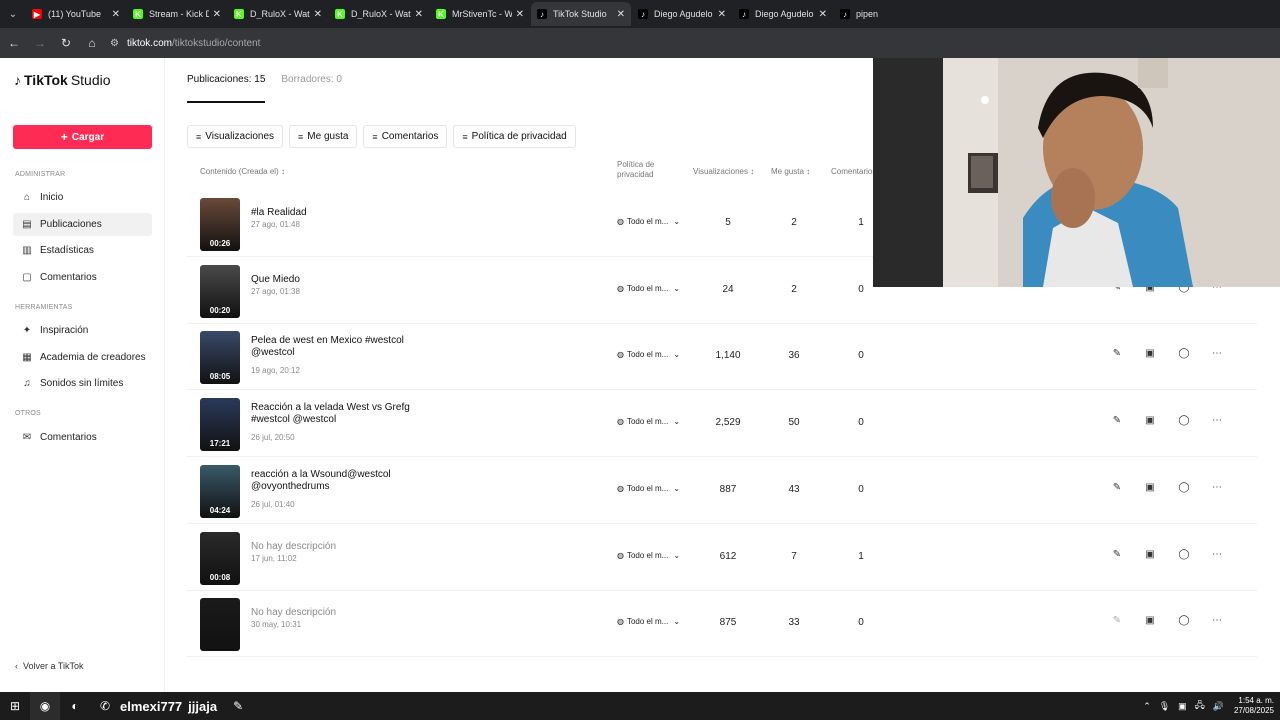 This screenshot has height=720, width=1280. Describe the element at coordinates (220, 625) in the screenshot. I see `video-thumbnail` at that location.